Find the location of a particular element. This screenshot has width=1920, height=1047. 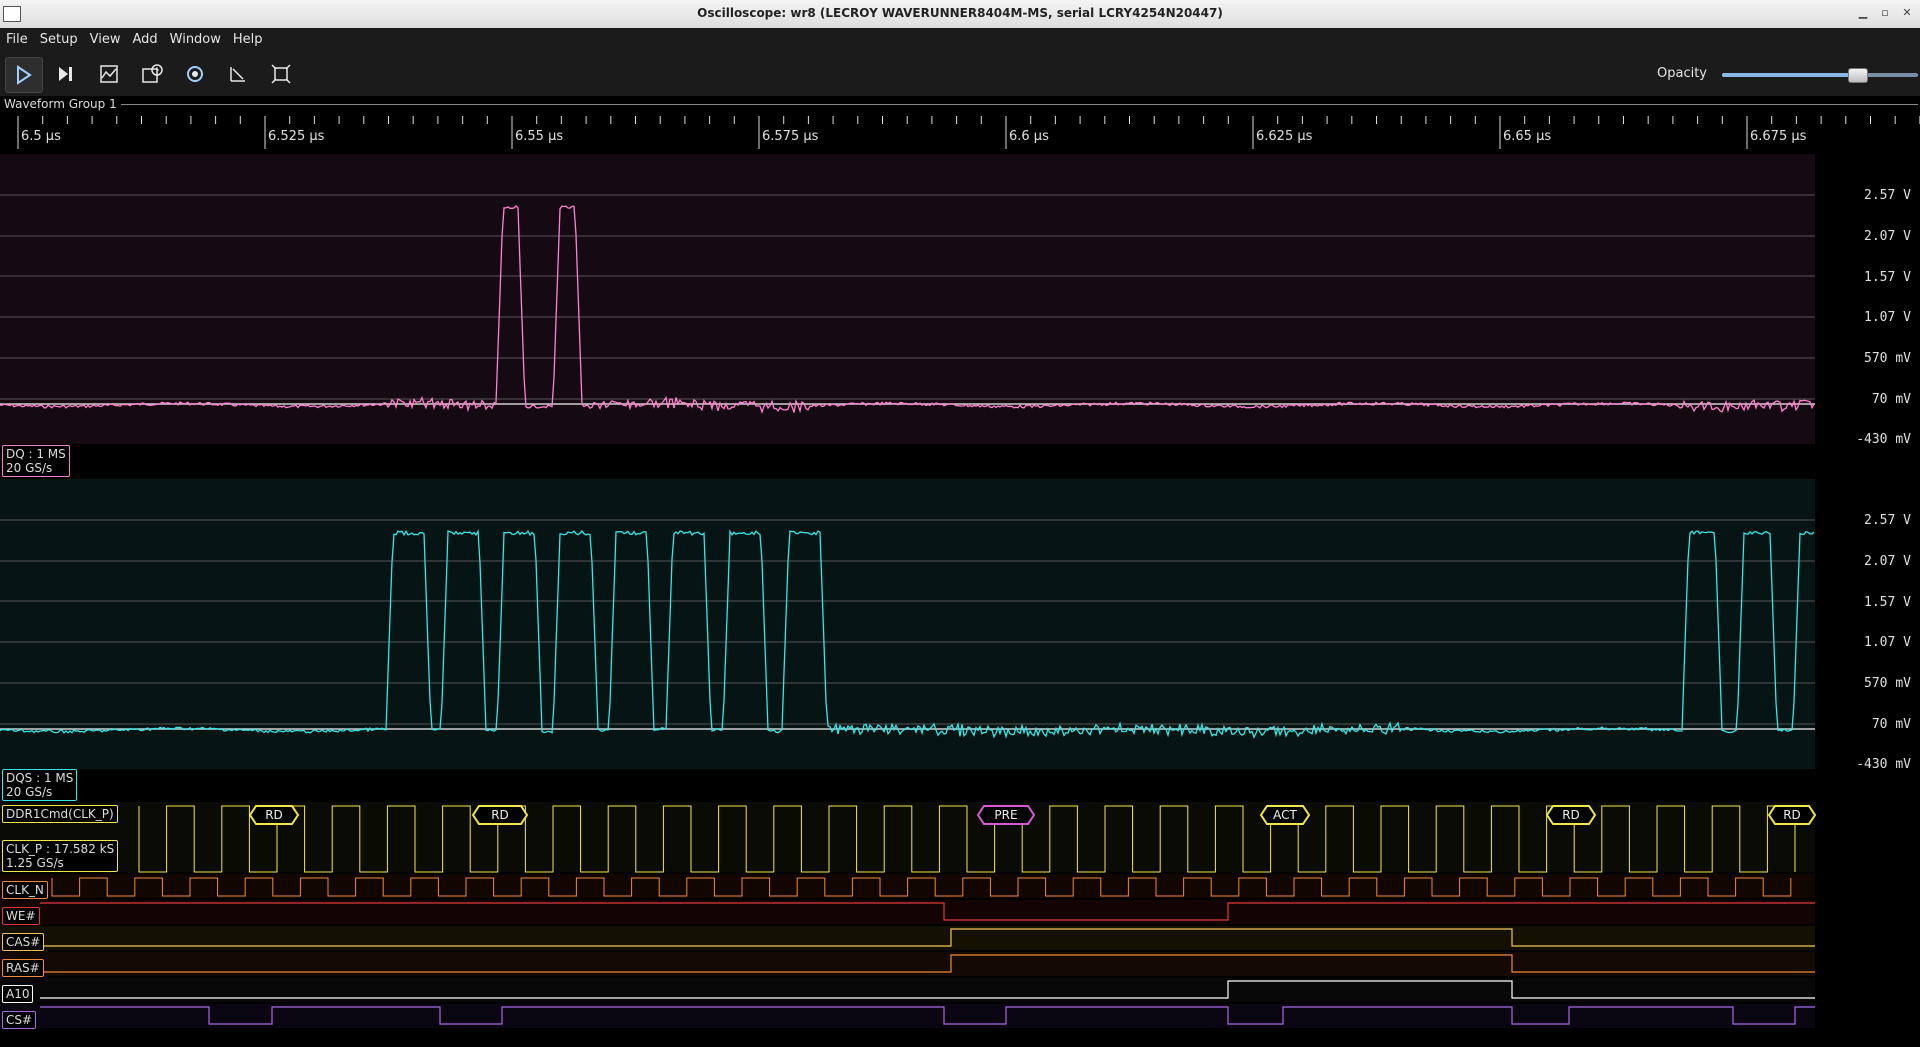

dq-volt-label: 70 mV is located at coordinates (1891, 399).